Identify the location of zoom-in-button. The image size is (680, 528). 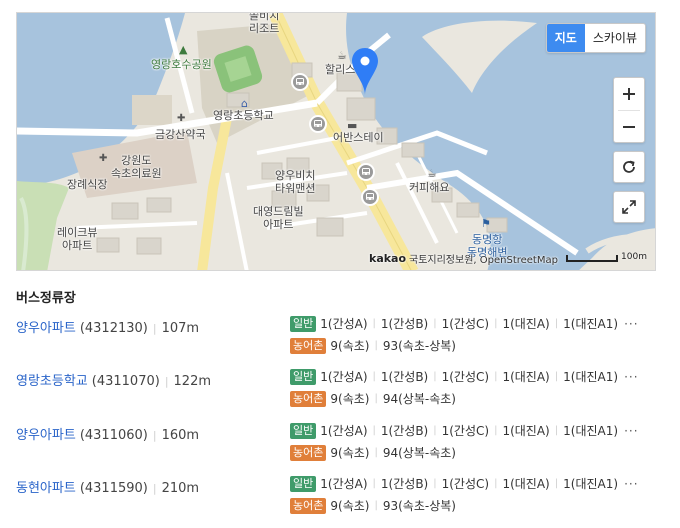
(629, 94).